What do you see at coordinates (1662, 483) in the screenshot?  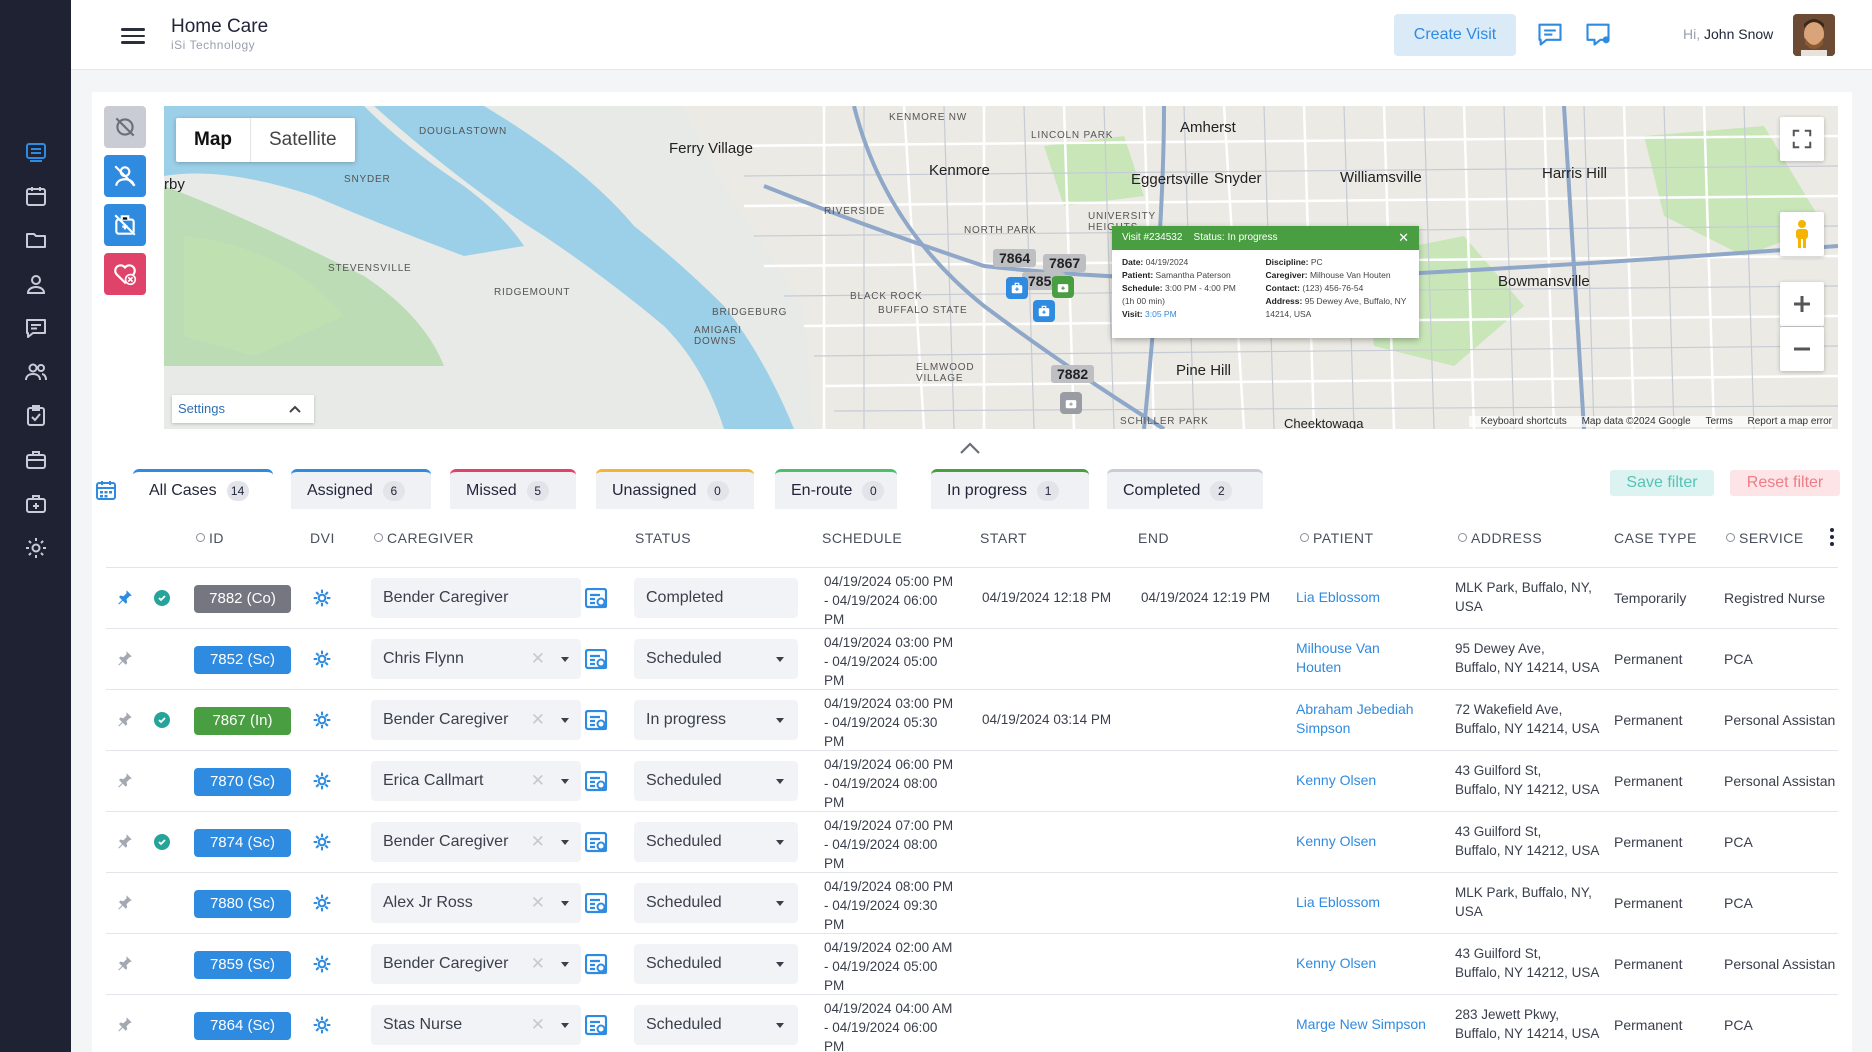 I see `save-filter-button: Save filter` at bounding box center [1662, 483].